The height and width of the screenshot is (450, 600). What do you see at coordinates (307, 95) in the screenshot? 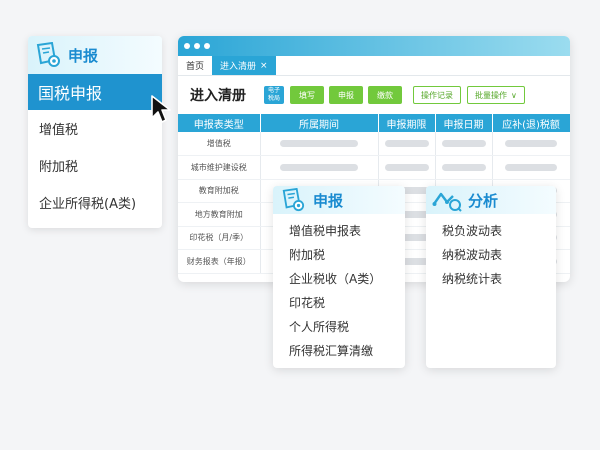
I see `fill-button: 填写` at bounding box center [307, 95].